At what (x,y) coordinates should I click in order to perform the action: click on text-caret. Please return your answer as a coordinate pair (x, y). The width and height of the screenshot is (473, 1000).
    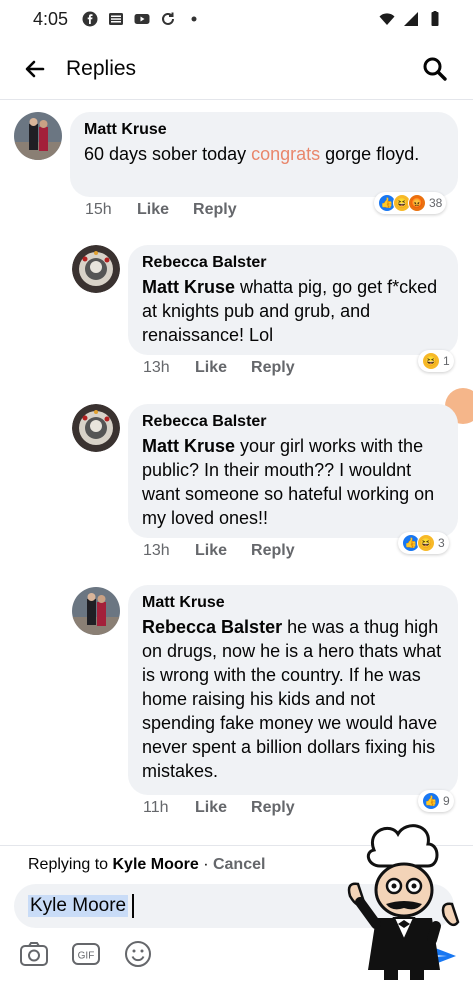
    Looking at the image, I should click on (133, 906).